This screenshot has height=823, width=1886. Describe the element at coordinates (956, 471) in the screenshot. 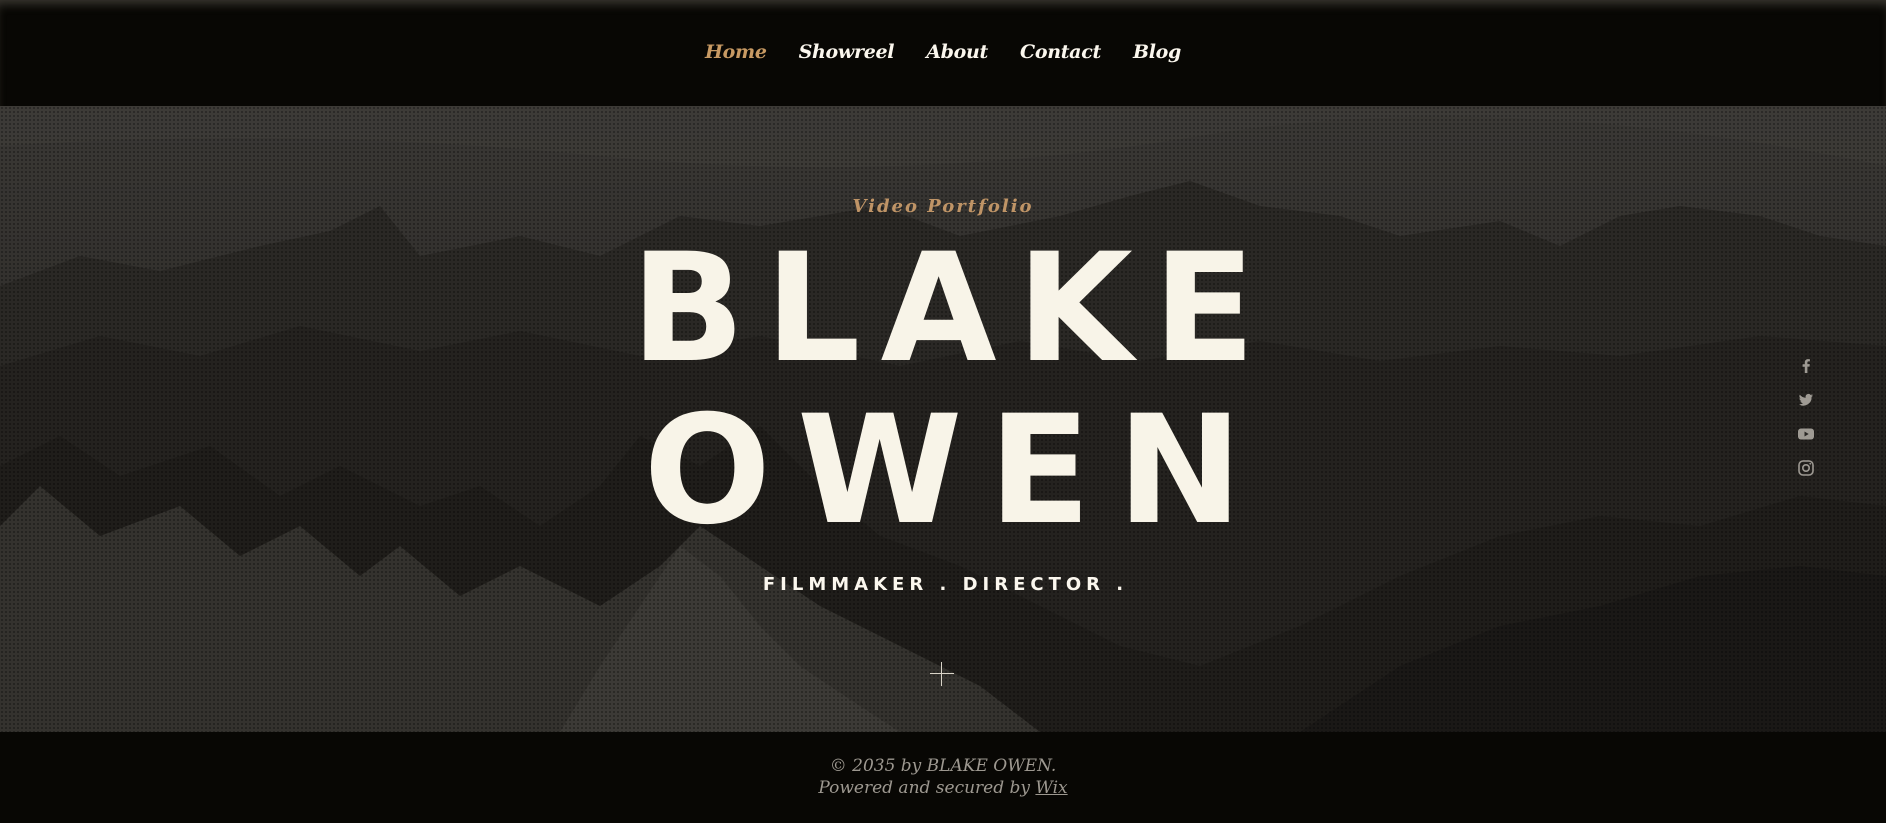

I see `hero-name-line-2: OWEN` at that location.